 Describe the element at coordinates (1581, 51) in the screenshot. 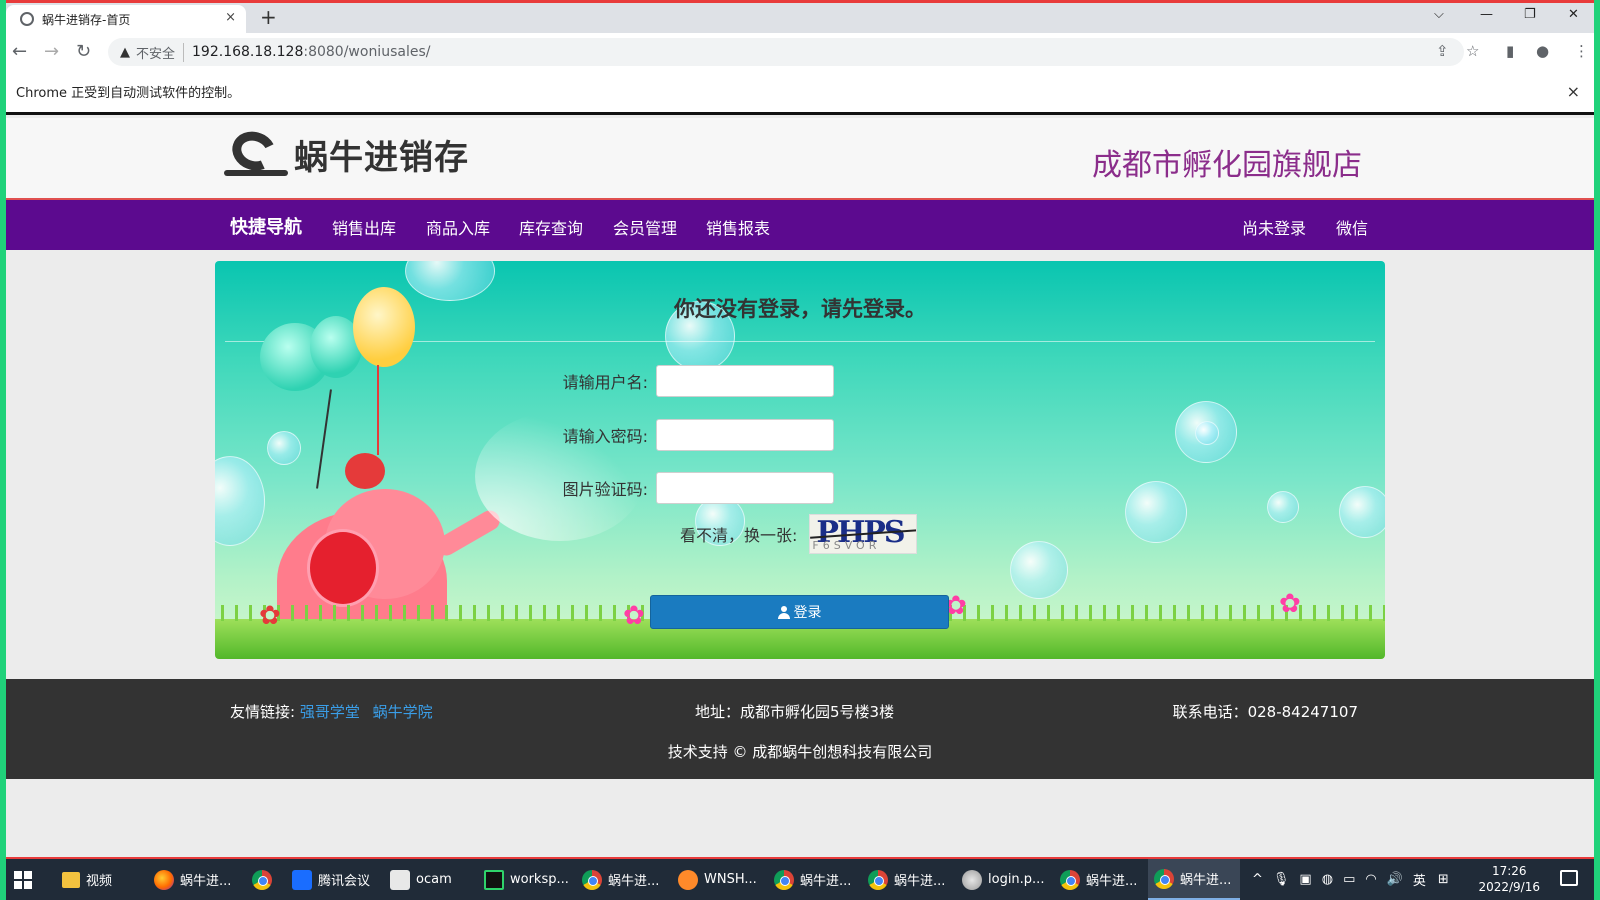

I see `menu-icon: ⋮` at that location.